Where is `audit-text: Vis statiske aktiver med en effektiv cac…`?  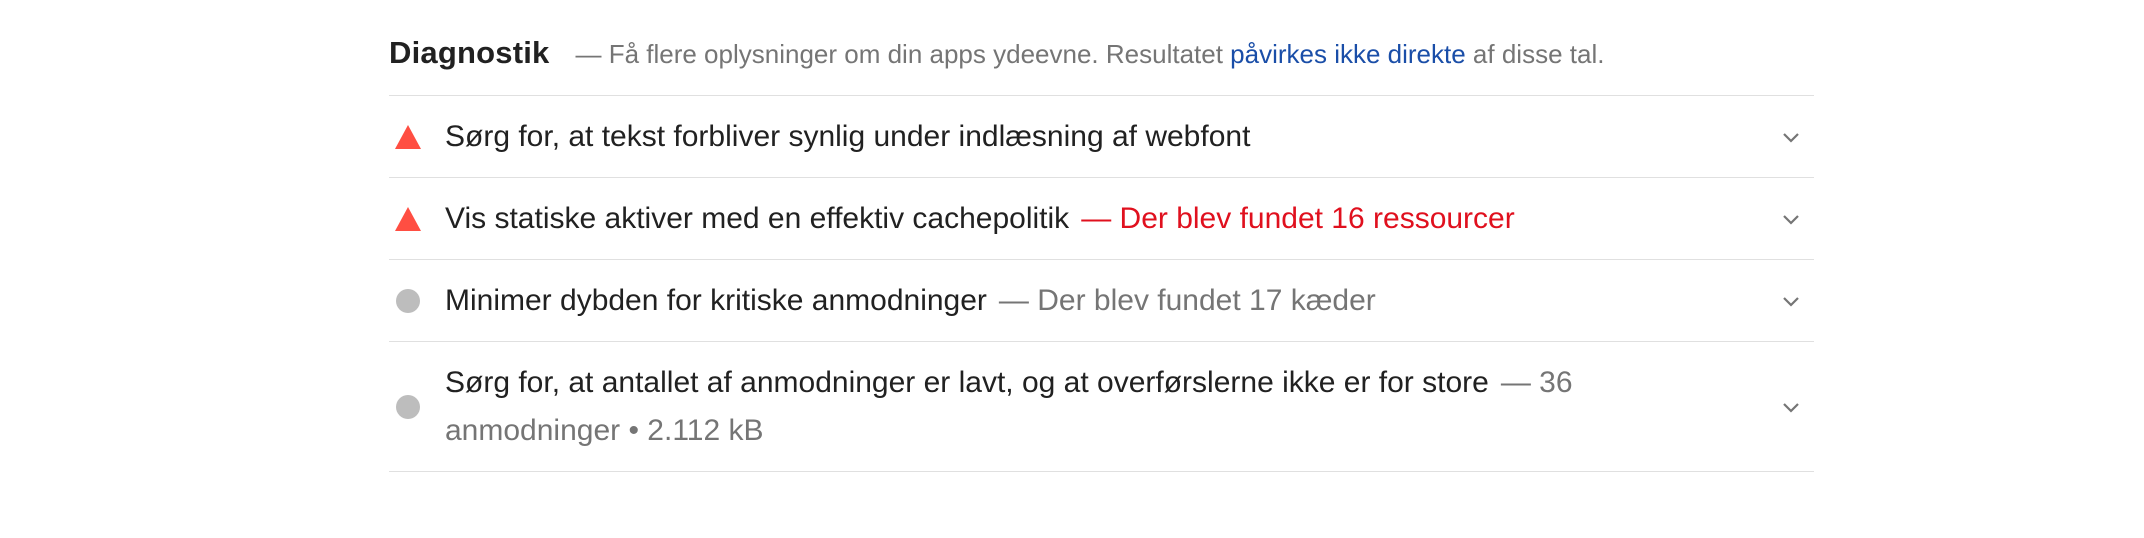 audit-text: Vis statiske aktiver med en effektiv cac… is located at coordinates (1129, 219).